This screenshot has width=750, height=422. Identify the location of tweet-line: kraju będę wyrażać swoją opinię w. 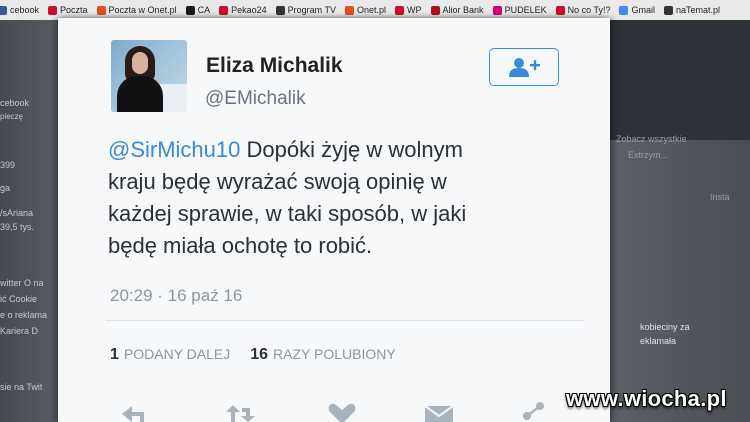
(277, 181).